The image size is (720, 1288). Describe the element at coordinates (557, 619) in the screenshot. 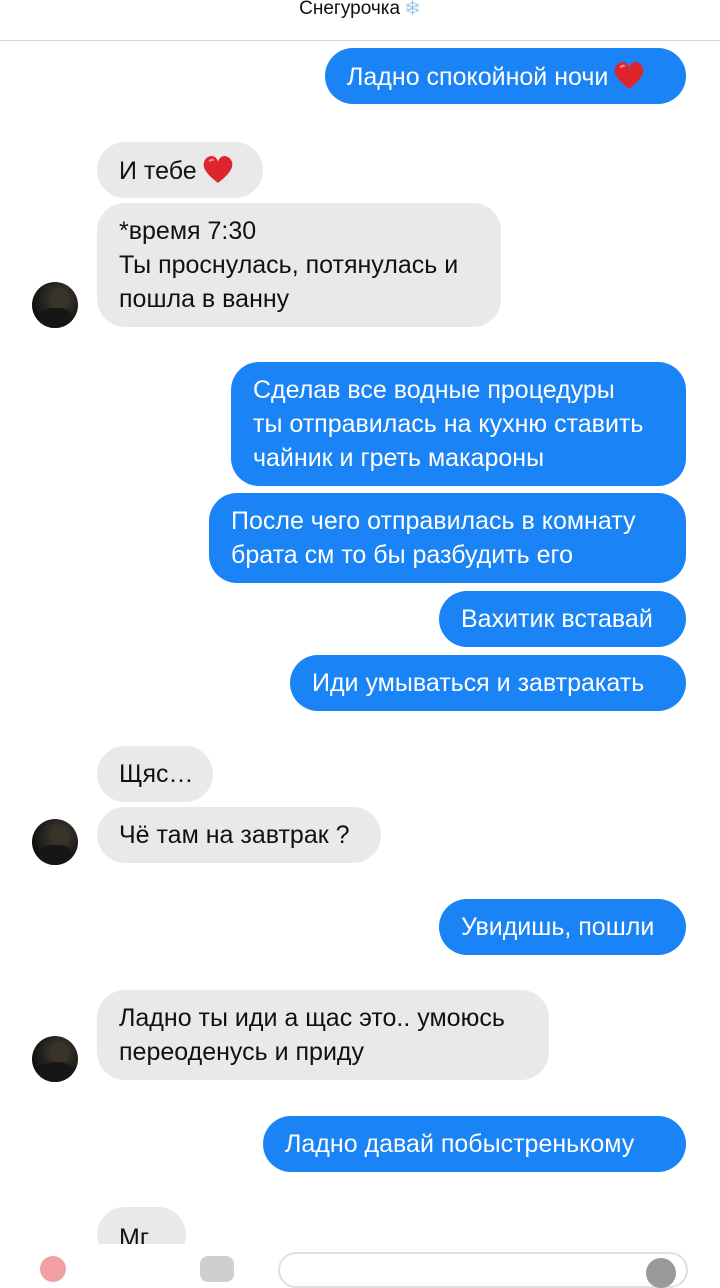

I see `message-text: Вахитик вставай` at that location.